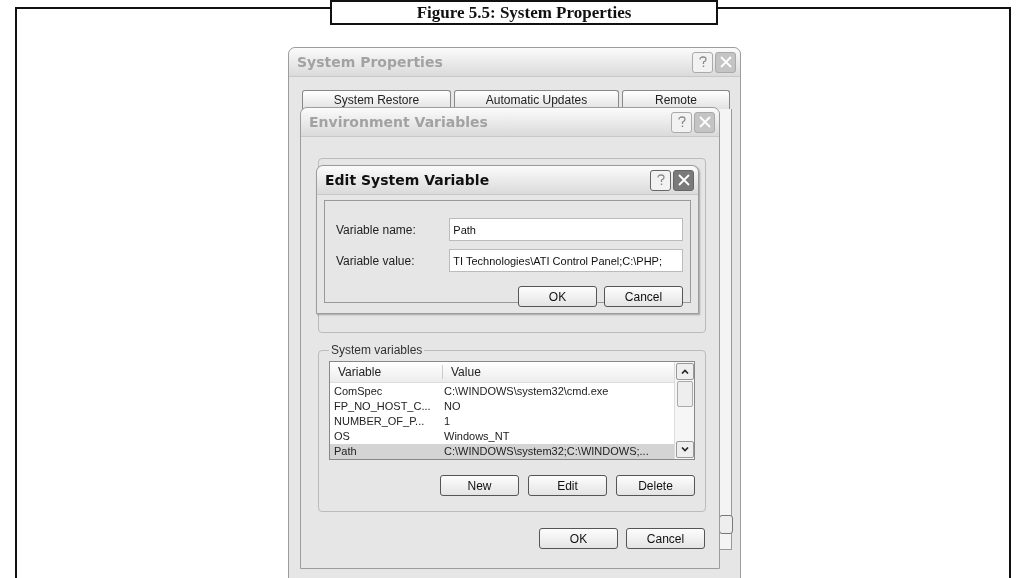  What do you see at coordinates (377, 350) in the screenshot?
I see `group-label: System variables` at bounding box center [377, 350].